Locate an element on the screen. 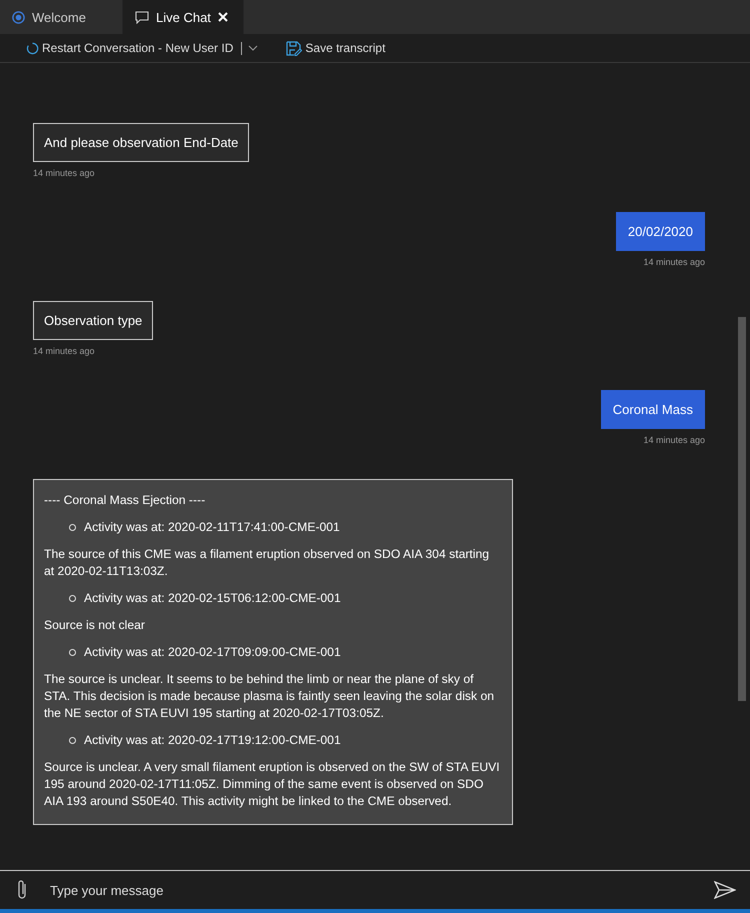 The height and width of the screenshot is (913, 750). send-icon is located at coordinates (725, 890).